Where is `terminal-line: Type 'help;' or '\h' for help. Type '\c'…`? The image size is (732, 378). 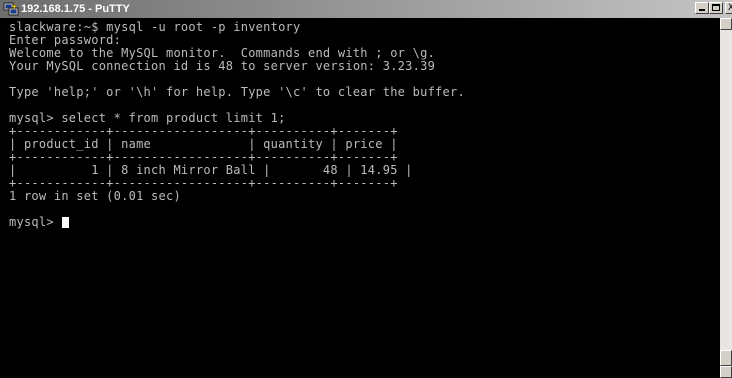
terminal-line: Type 'help;' or '\h' for help. Type '\c'… is located at coordinates (237, 92).